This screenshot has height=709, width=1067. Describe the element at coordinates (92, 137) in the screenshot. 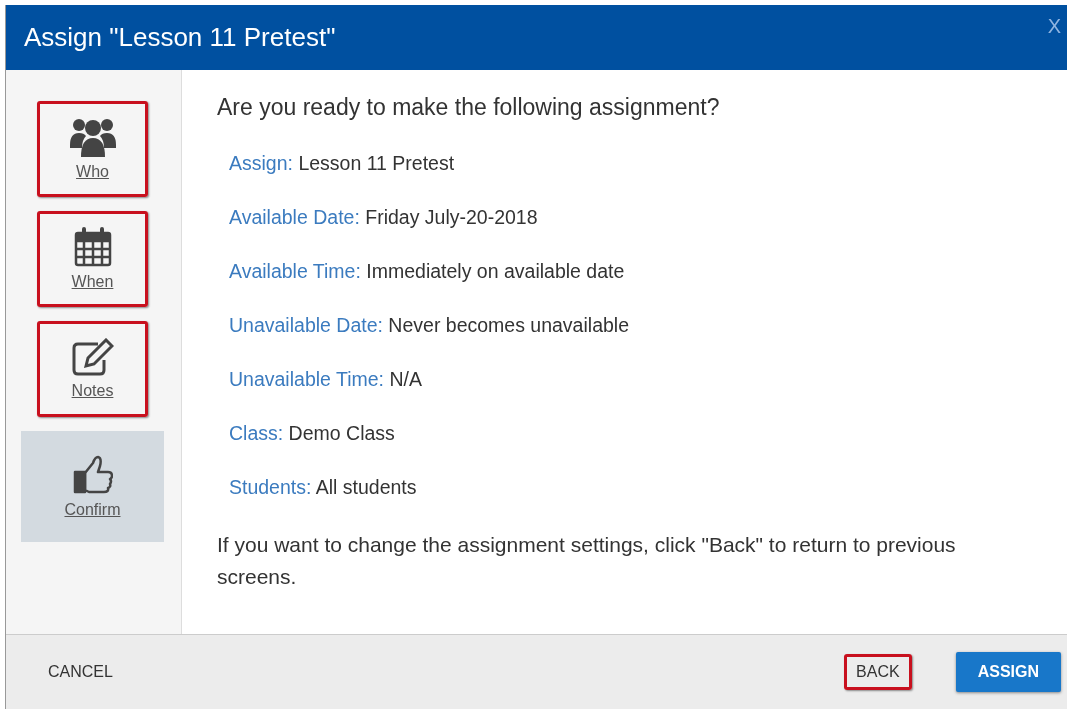

I see `people-icon` at that location.